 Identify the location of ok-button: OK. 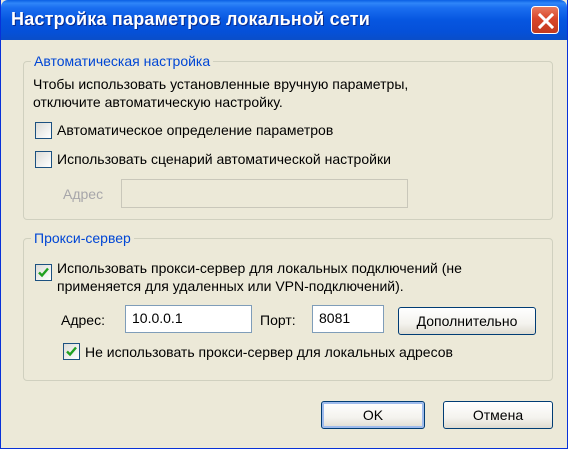
(373, 415).